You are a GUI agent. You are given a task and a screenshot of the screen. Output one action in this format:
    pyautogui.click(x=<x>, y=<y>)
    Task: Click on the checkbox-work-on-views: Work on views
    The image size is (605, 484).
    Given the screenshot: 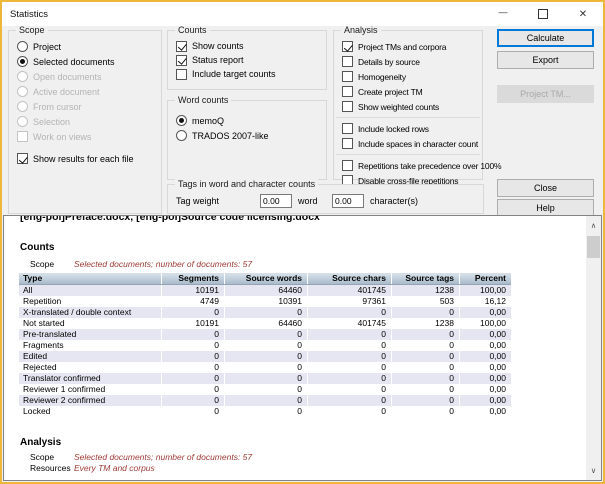 What is the action you would take?
    pyautogui.click(x=85, y=136)
    